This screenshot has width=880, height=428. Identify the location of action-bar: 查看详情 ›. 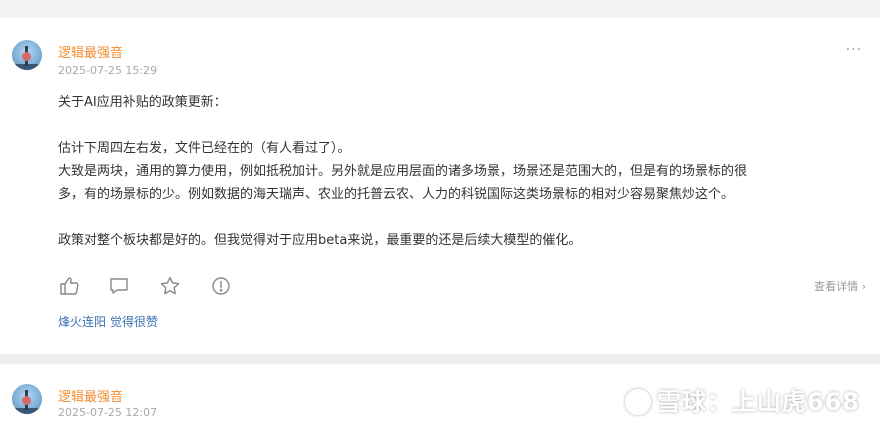
(462, 286).